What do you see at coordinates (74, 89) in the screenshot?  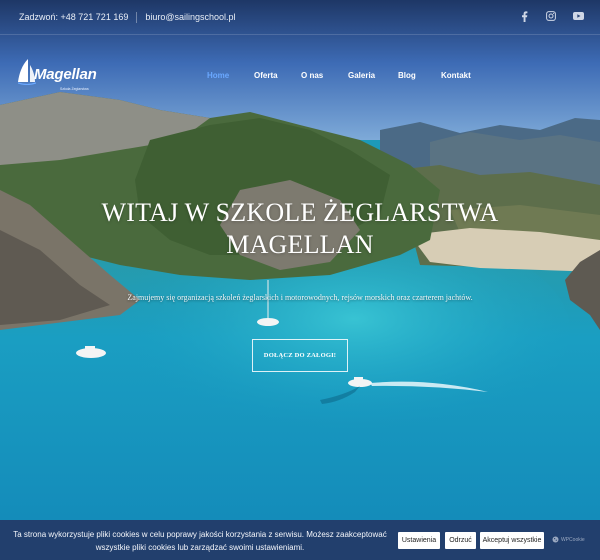 I see `brand-tagline: Szkoła Żeglarstwa` at bounding box center [74, 89].